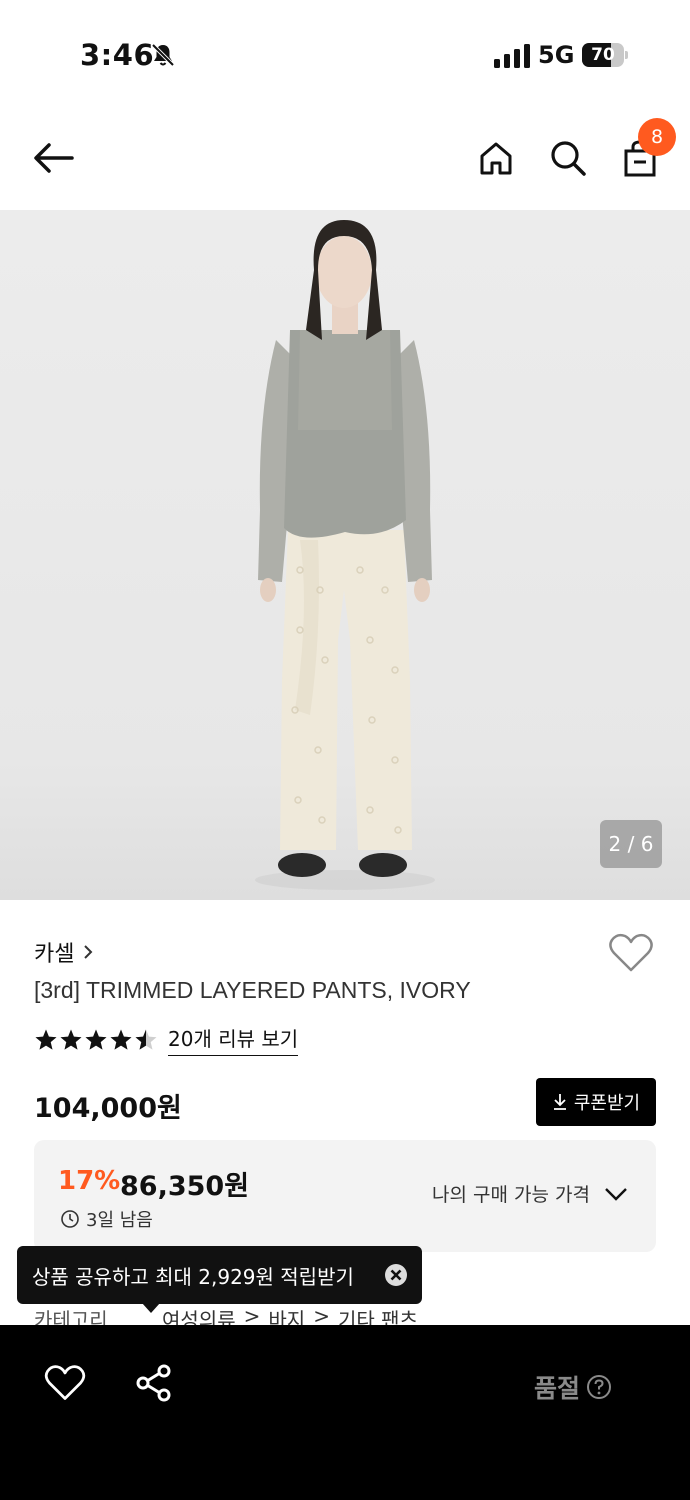  What do you see at coordinates (119, 1220) in the screenshot?
I see `time-remaining-text: 3일 남음` at bounding box center [119, 1220].